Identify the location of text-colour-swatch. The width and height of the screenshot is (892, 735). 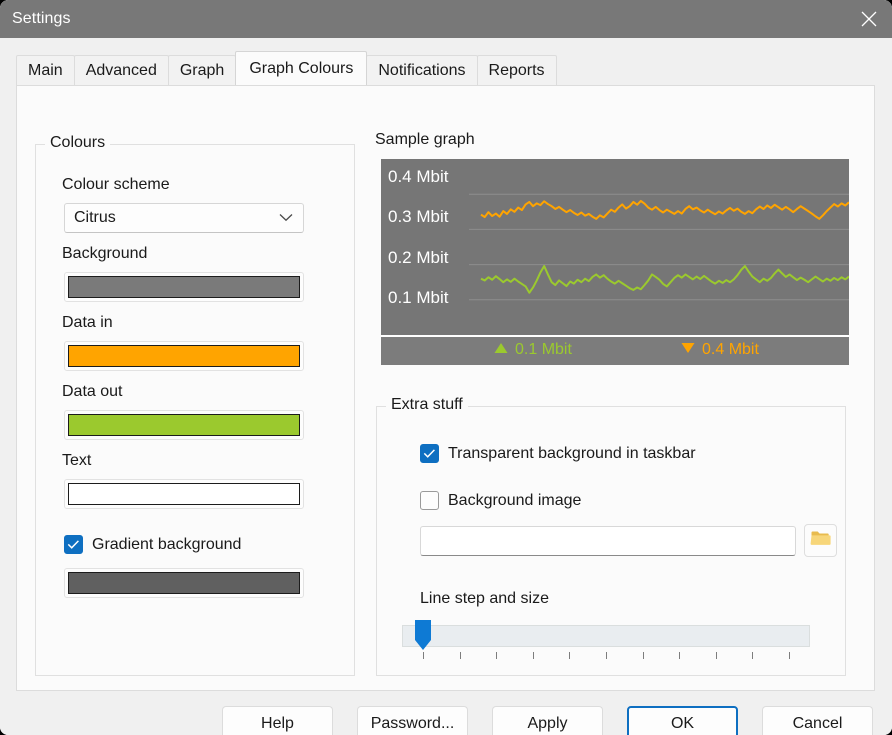
(184, 494).